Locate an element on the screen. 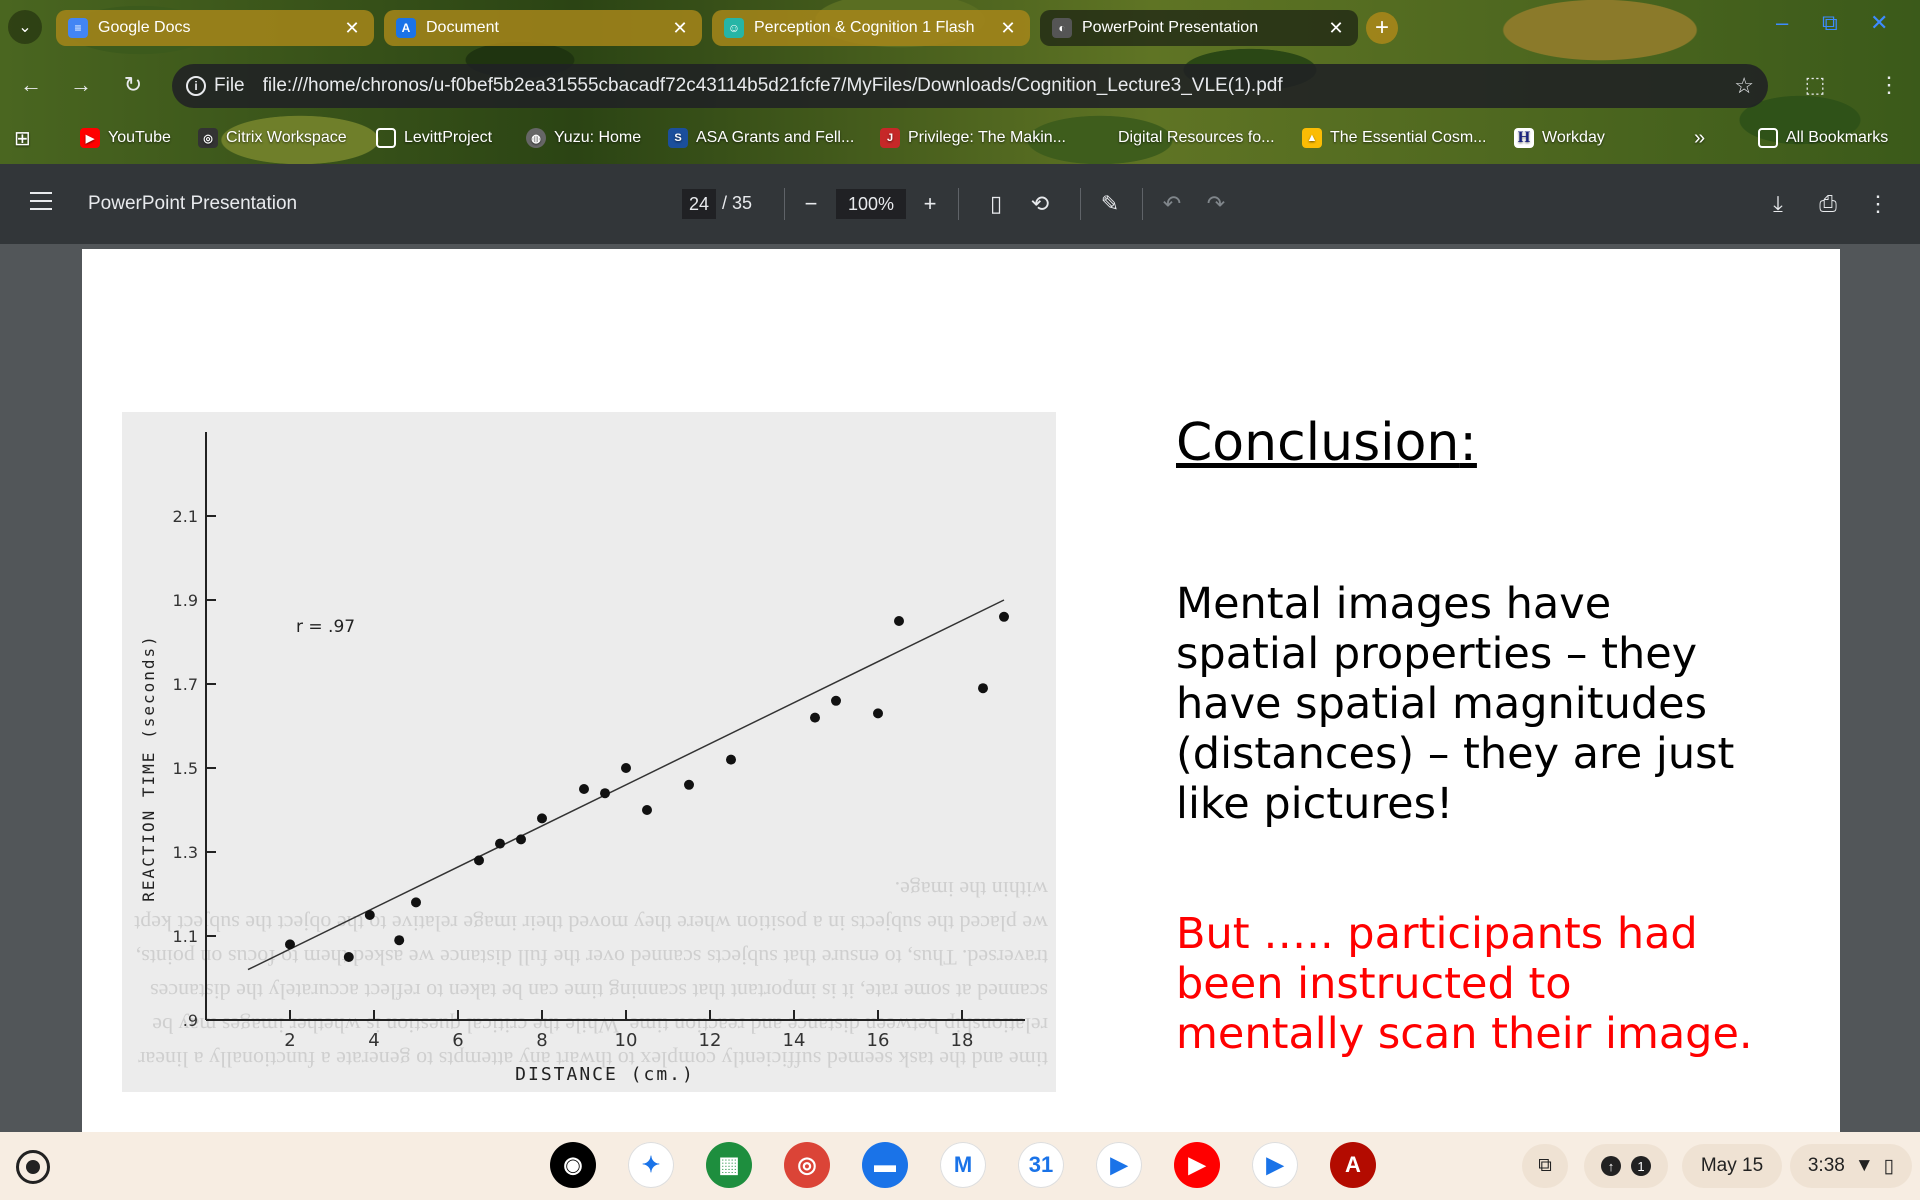 This screenshot has width=1920, height=1200. apps-grid-icon: ⊞ is located at coordinates (22, 138).